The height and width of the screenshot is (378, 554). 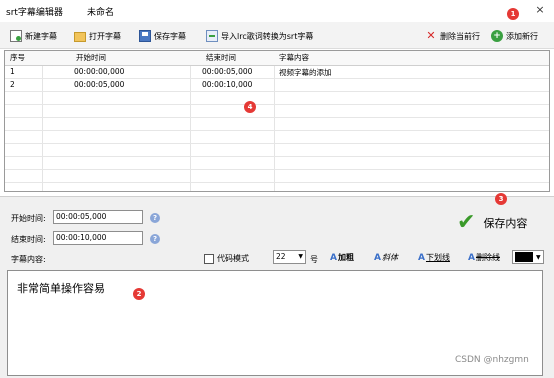 What do you see at coordinates (99, 84) in the screenshot?
I see `row-start-time: 00:00:05,000` at bounding box center [99, 84].